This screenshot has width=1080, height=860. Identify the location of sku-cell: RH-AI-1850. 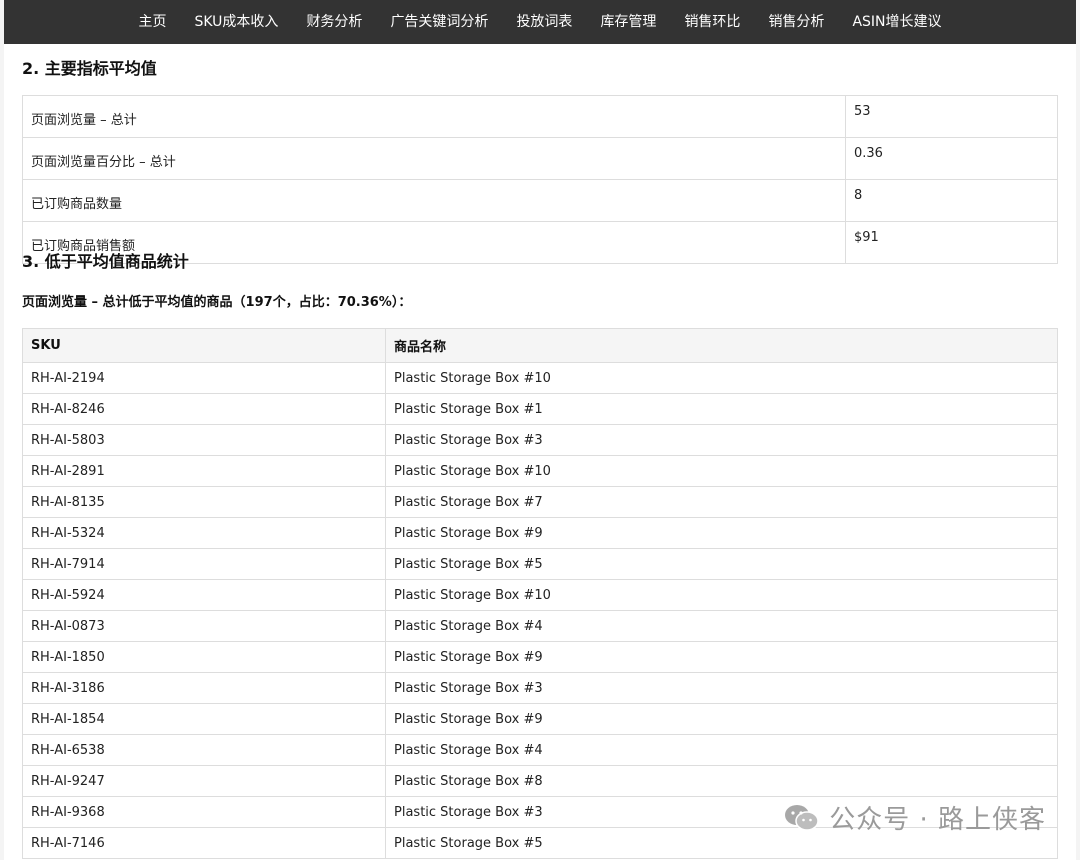
(204, 657).